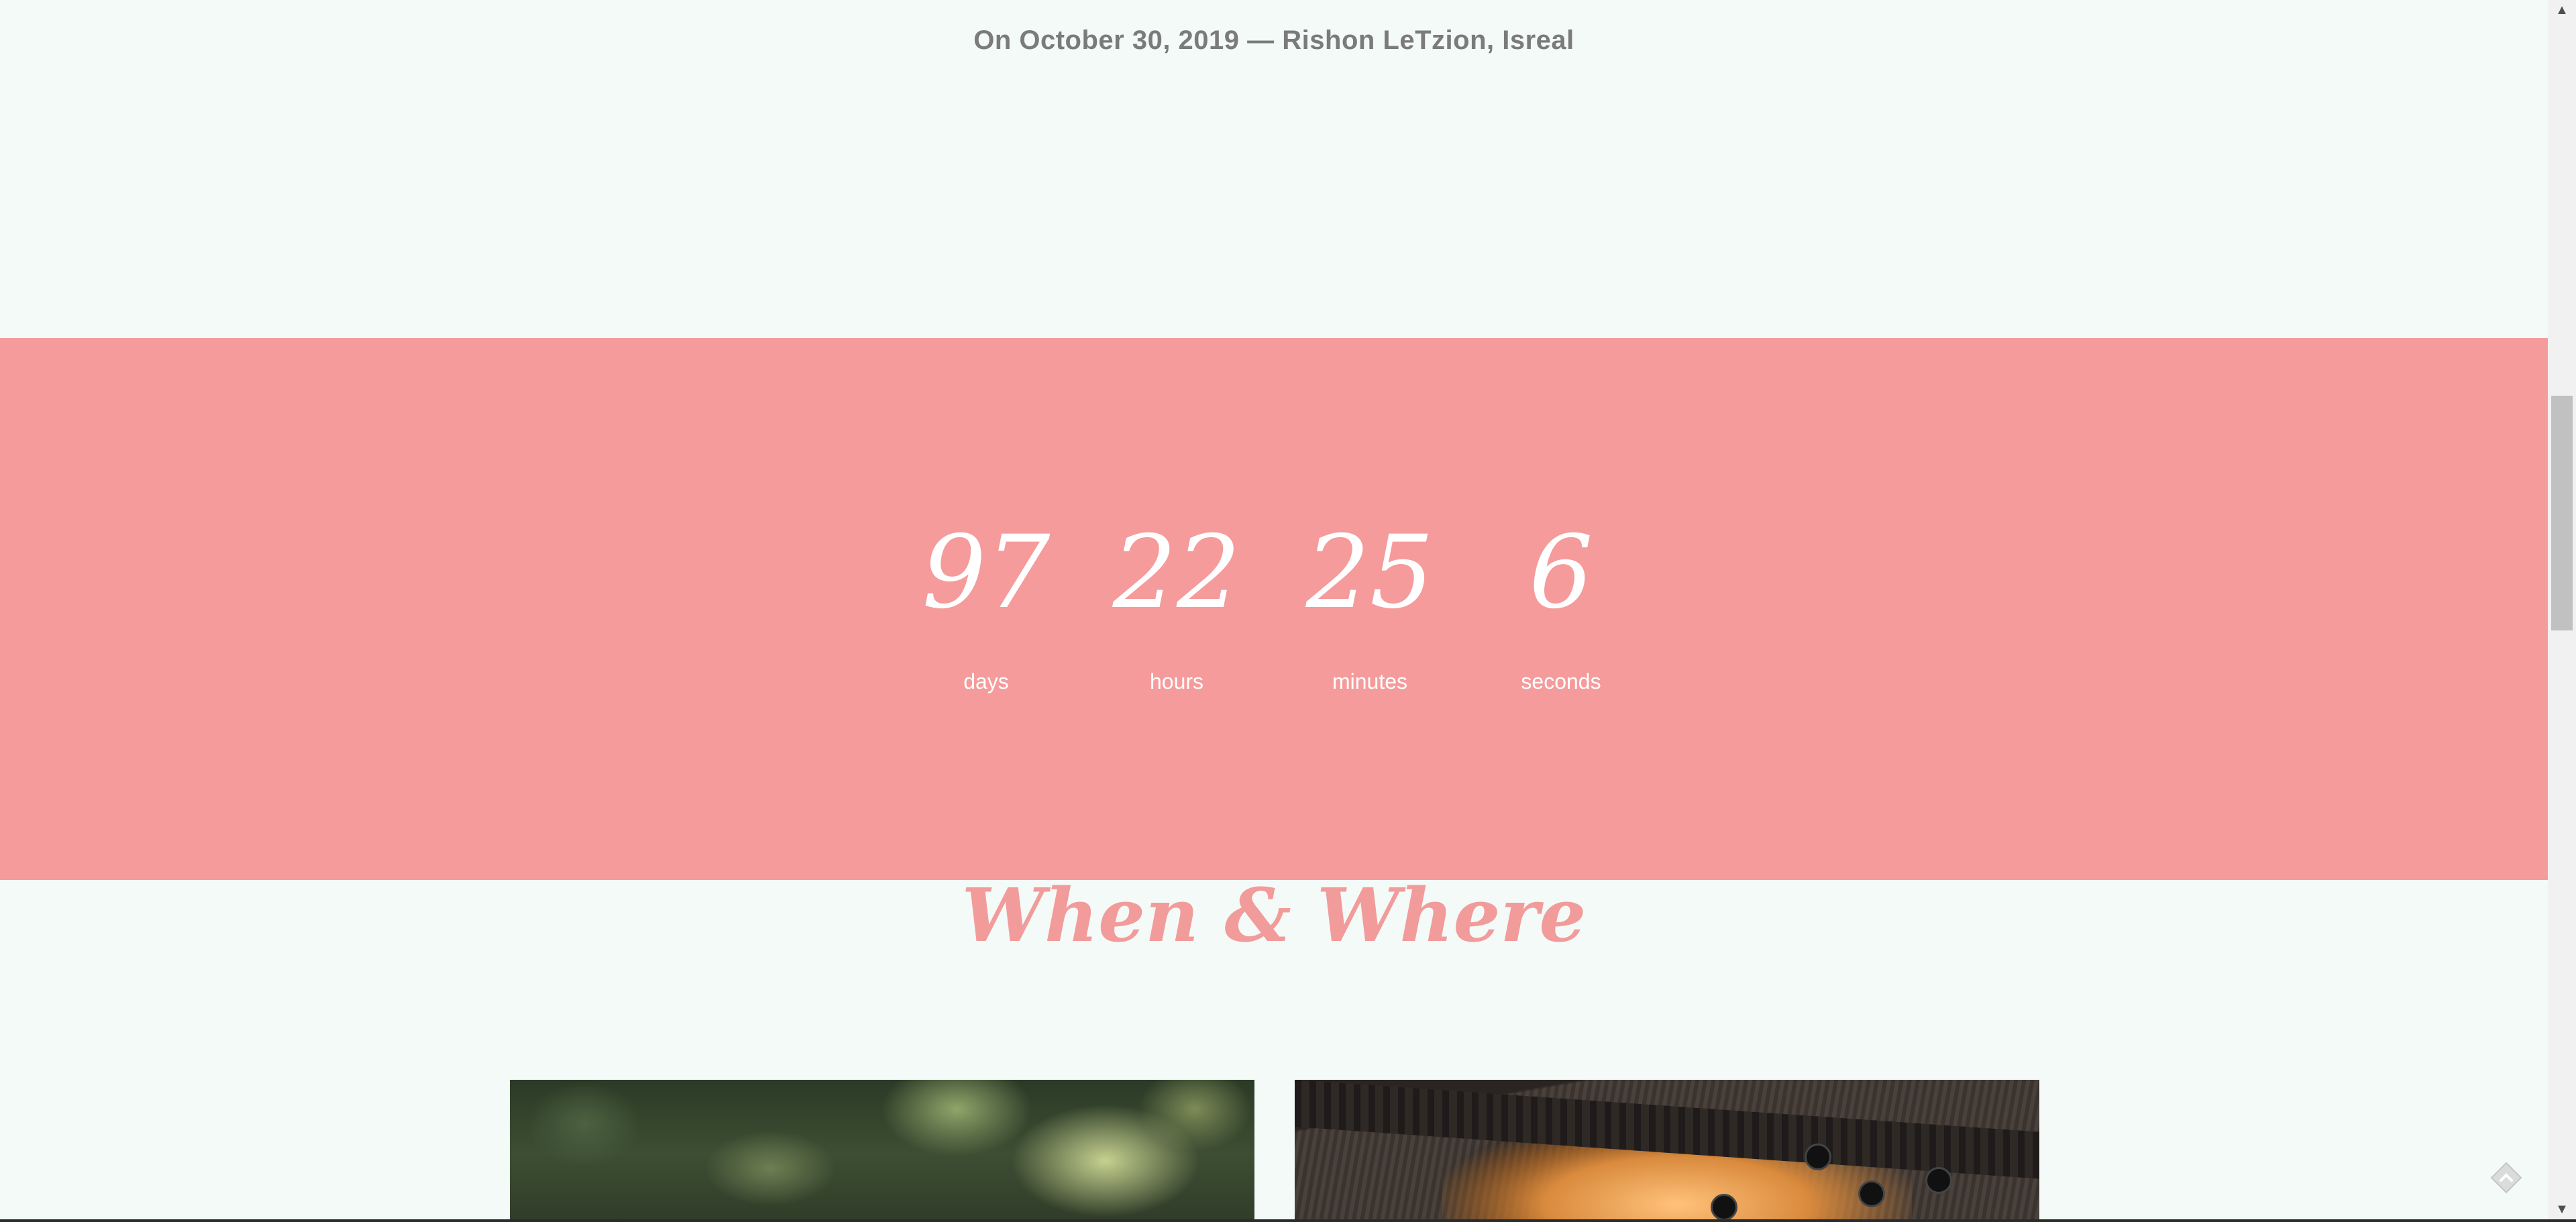 This screenshot has height=1222, width=2576. I want to click on scrollbar-thumb, so click(2562, 513).